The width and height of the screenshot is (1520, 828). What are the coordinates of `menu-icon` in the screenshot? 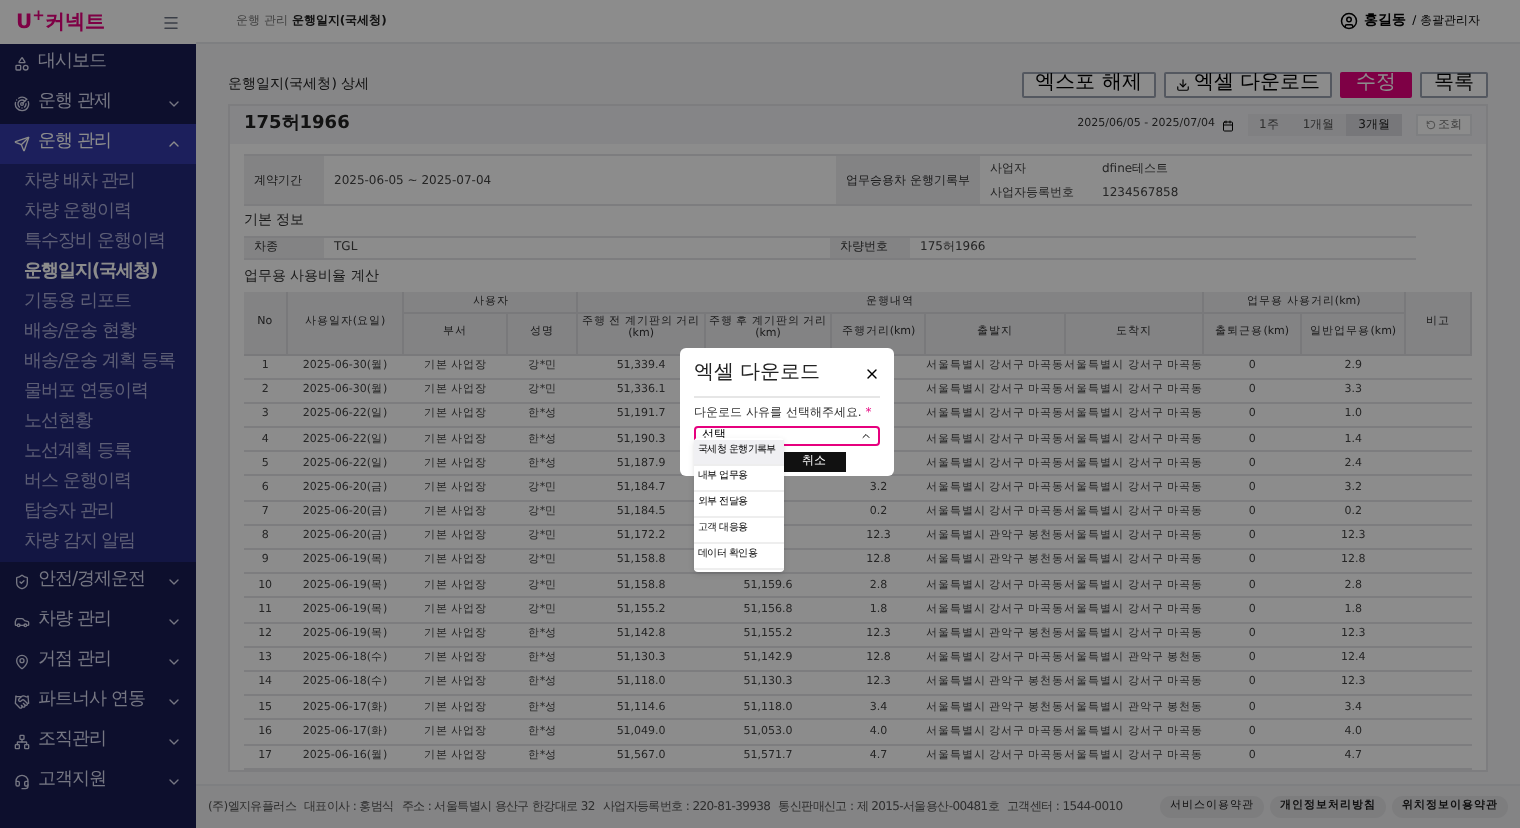 It's located at (171, 22).